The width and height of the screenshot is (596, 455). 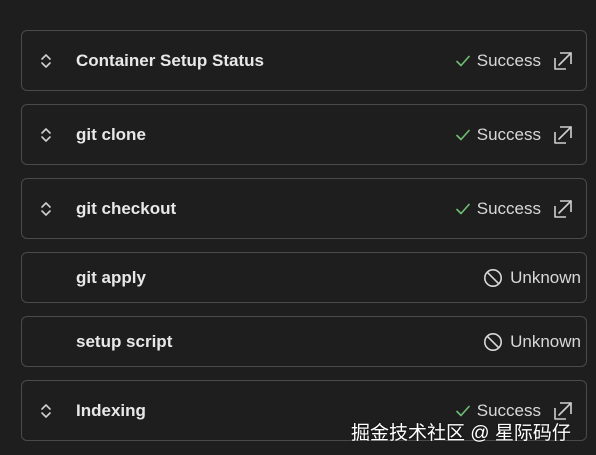 I want to click on step-git-clone: git clone Success, so click(x=304, y=134).